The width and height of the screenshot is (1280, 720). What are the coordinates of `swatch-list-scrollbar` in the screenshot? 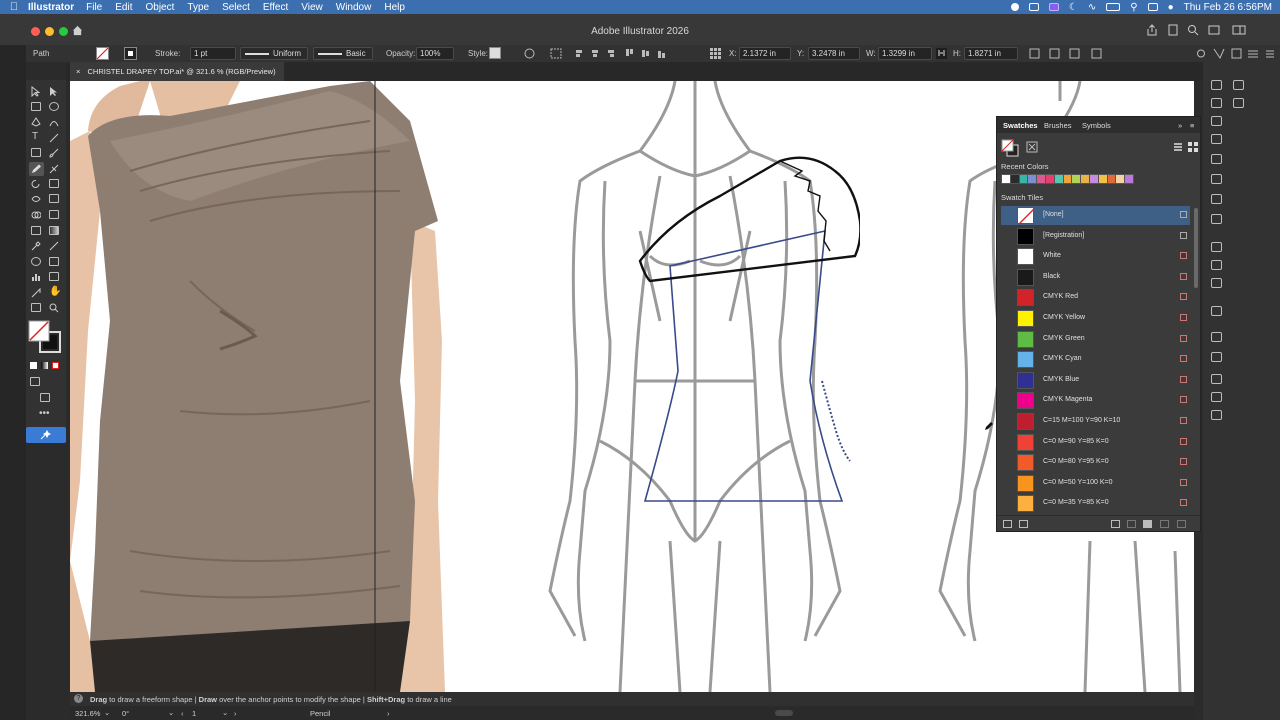 It's located at (1196, 248).